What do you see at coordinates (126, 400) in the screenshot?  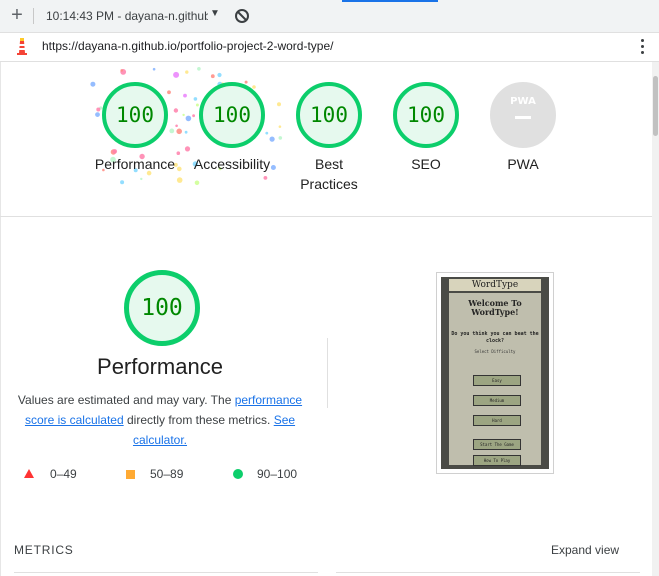 I see `desc-text-1: Values are estimated and may vary. The` at bounding box center [126, 400].